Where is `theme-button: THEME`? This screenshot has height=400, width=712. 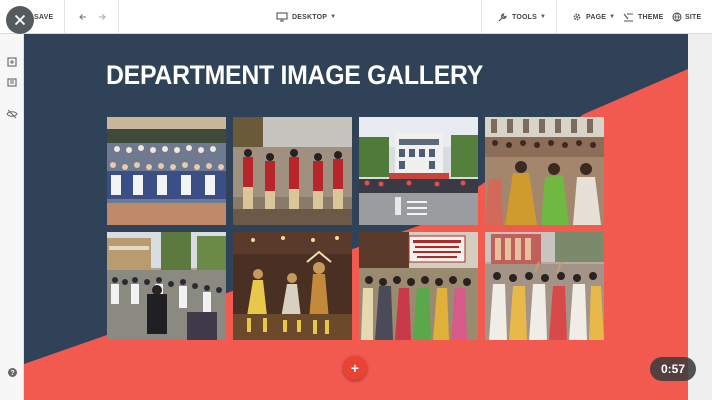 theme-button: THEME is located at coordinates (643, 17).